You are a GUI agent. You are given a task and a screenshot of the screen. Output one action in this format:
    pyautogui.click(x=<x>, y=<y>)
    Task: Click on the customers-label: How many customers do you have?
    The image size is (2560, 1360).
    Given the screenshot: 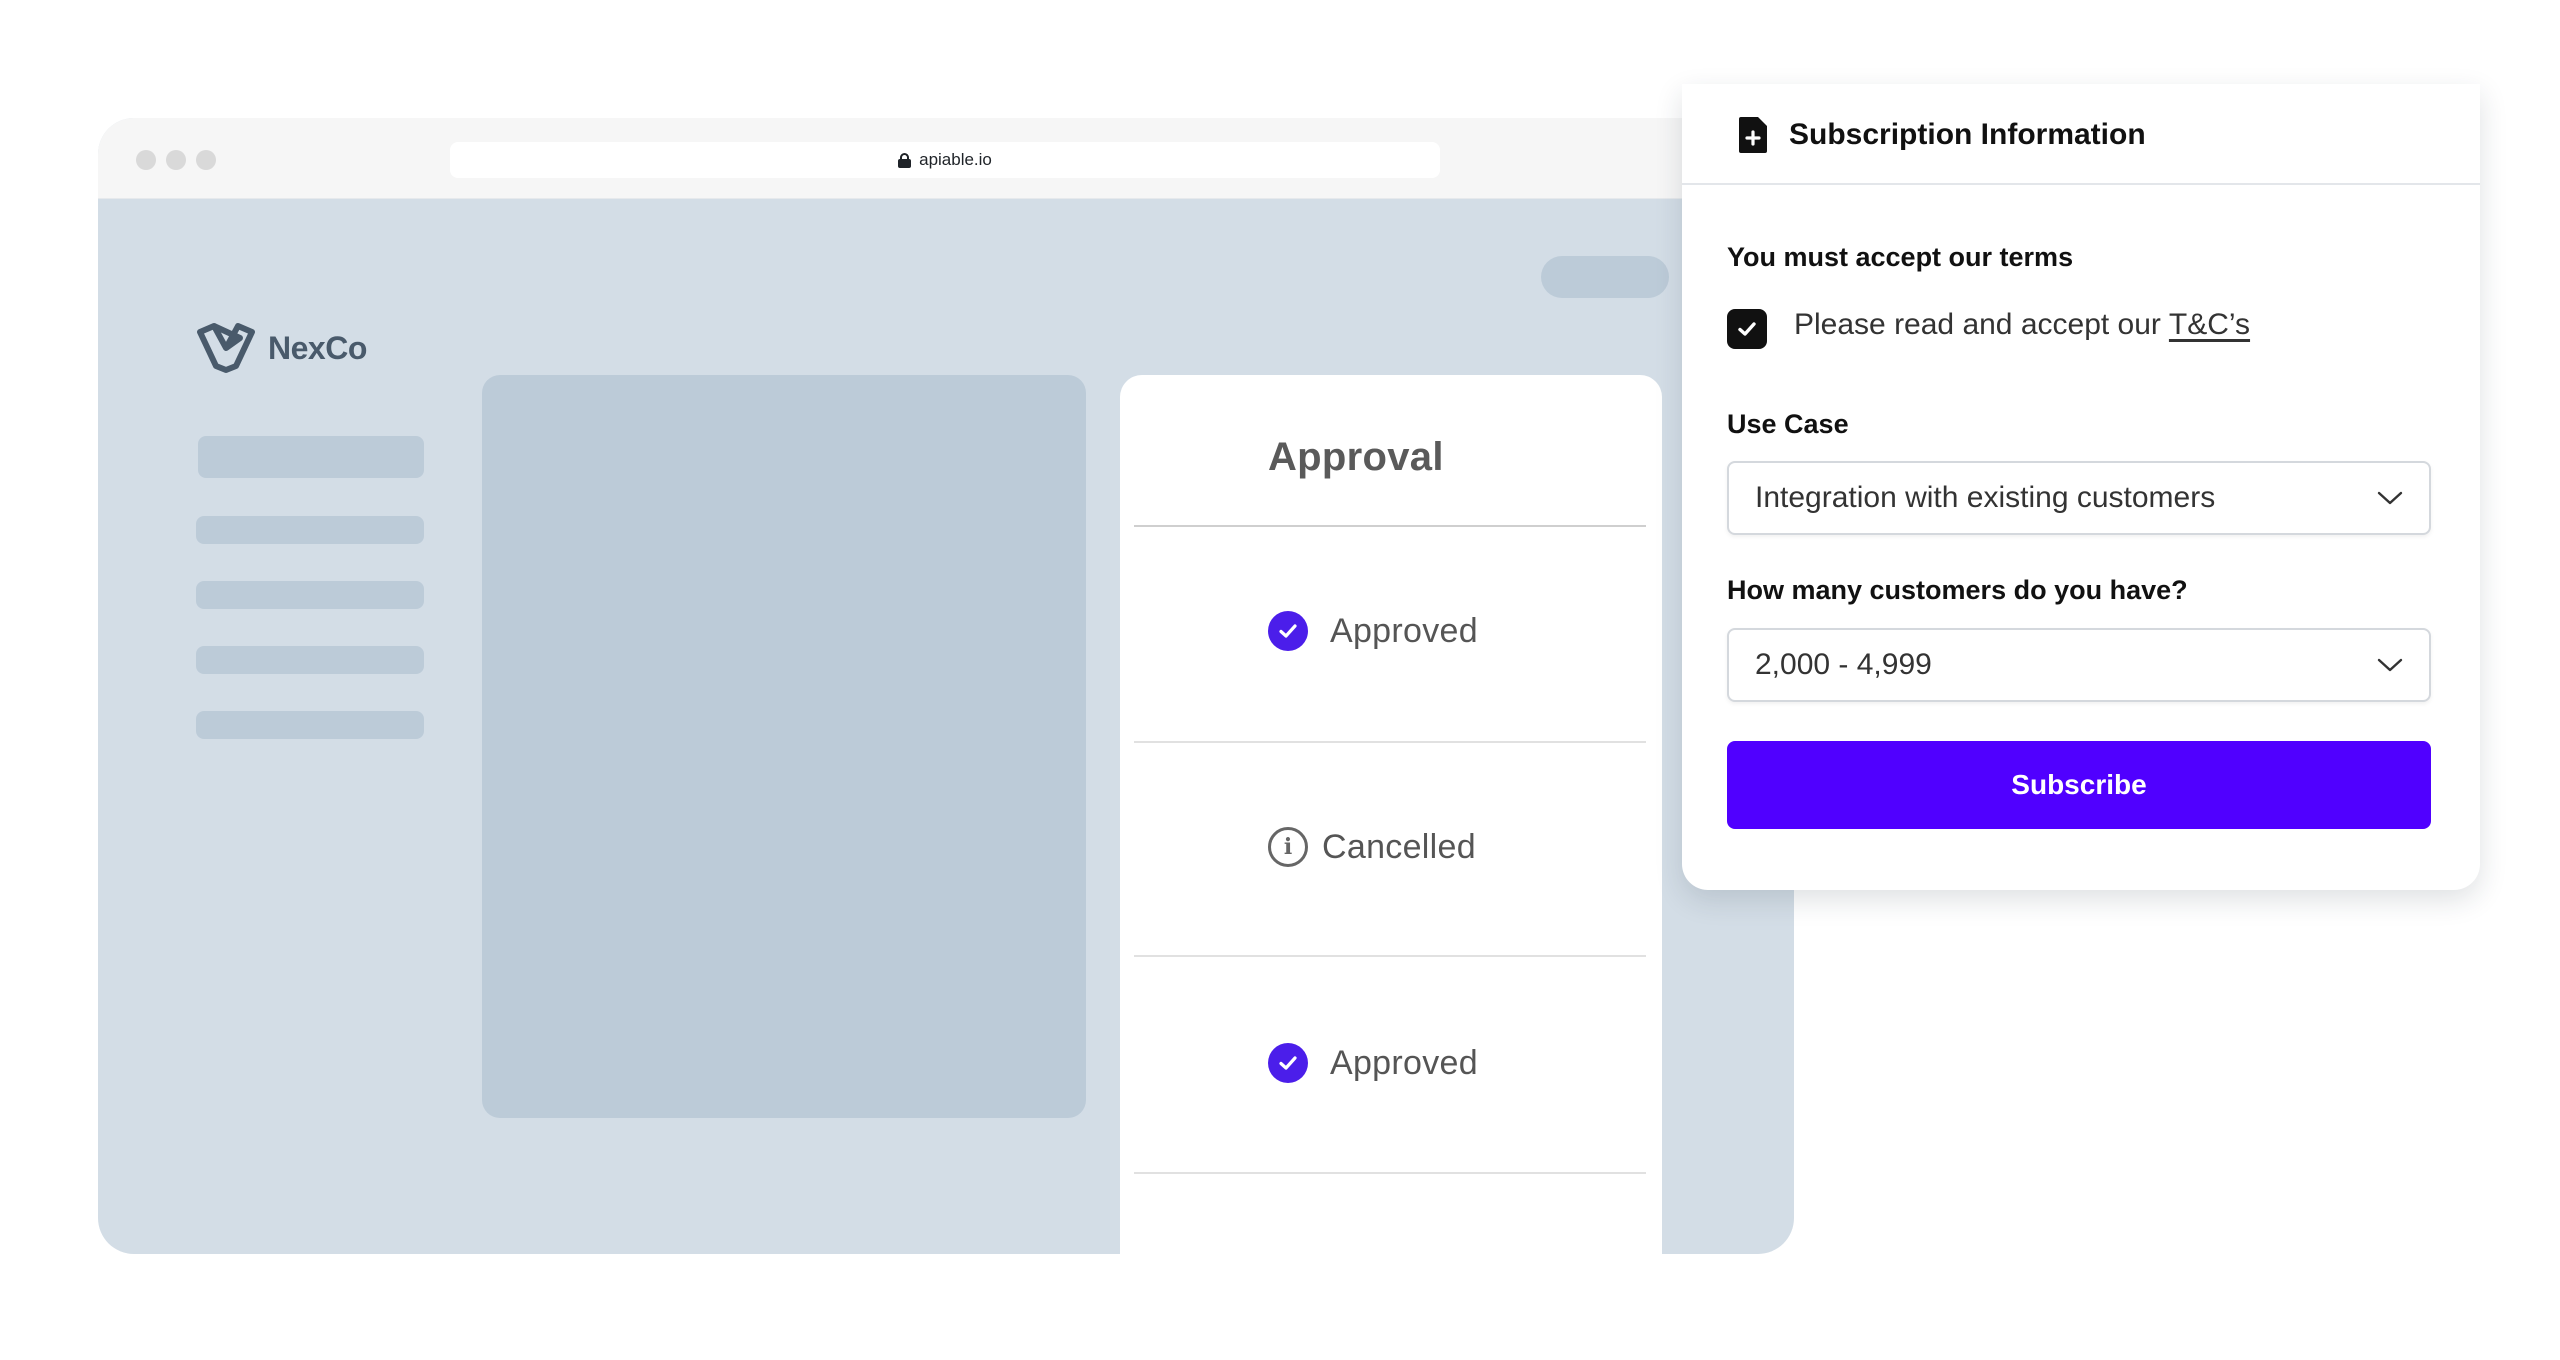 What is the action you would take?
    pyautogui.click(x=1957, y=590)
    